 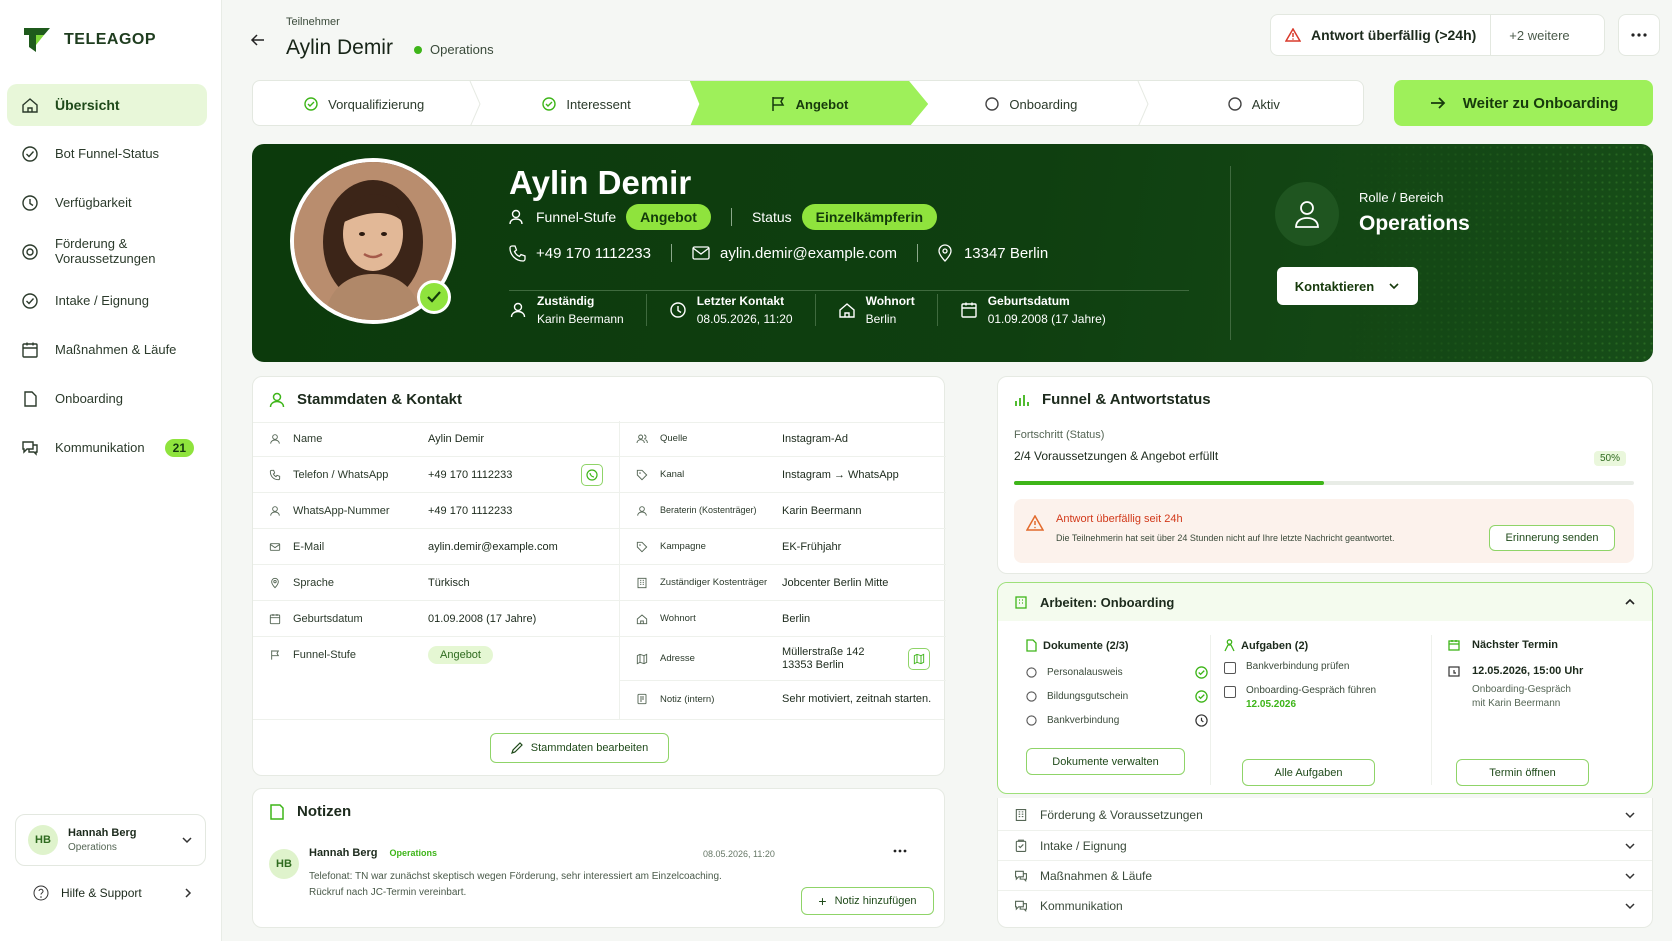 I want to click on step-1: Vorqualifizierung, so click(x=364, y=103).